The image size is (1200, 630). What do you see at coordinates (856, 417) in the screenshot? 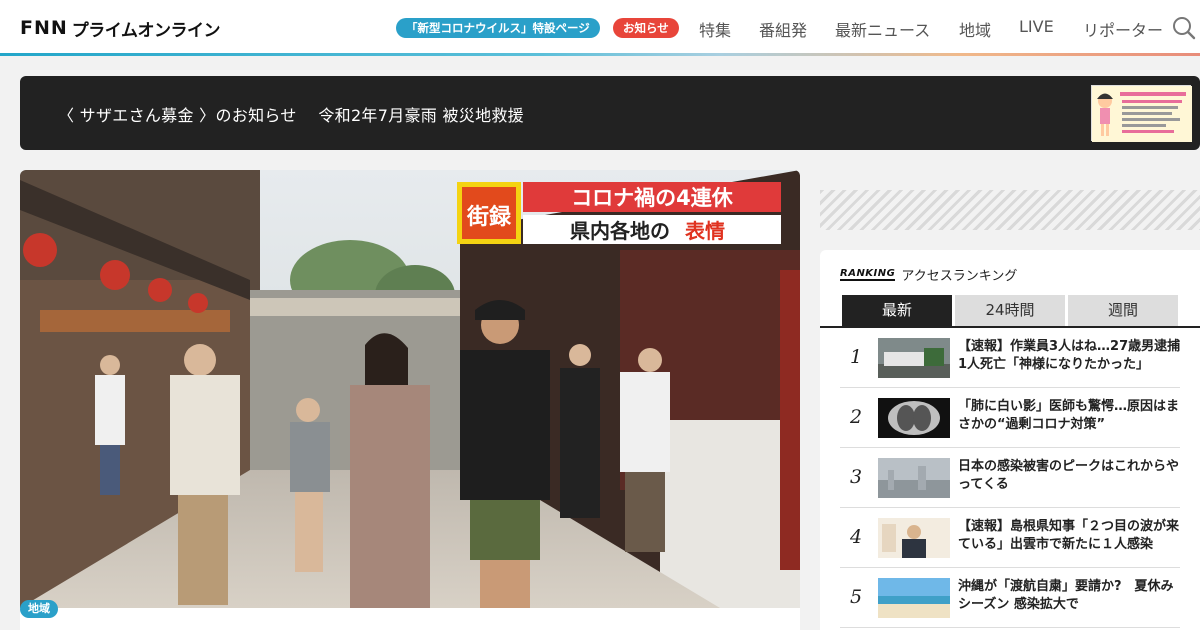
I see `rank-number: 2` at bounding box center [856, 417].